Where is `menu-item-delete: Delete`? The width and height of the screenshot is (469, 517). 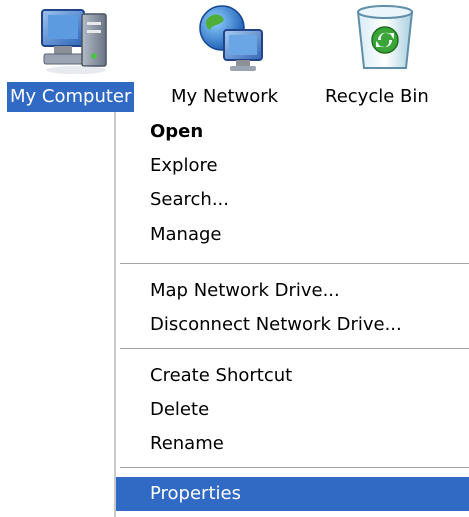 menu-item-delete: Delete is located at coordinates (292, 410).